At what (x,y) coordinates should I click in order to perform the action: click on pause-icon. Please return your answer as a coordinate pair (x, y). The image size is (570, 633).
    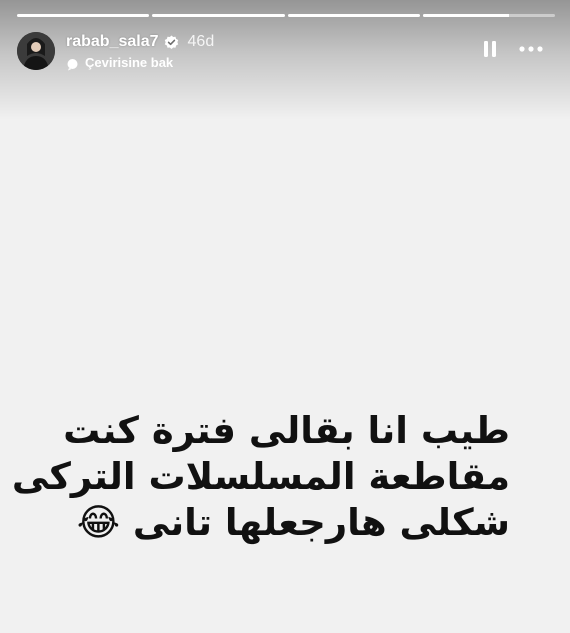
    Looking at the image, I should click on (490, 49).